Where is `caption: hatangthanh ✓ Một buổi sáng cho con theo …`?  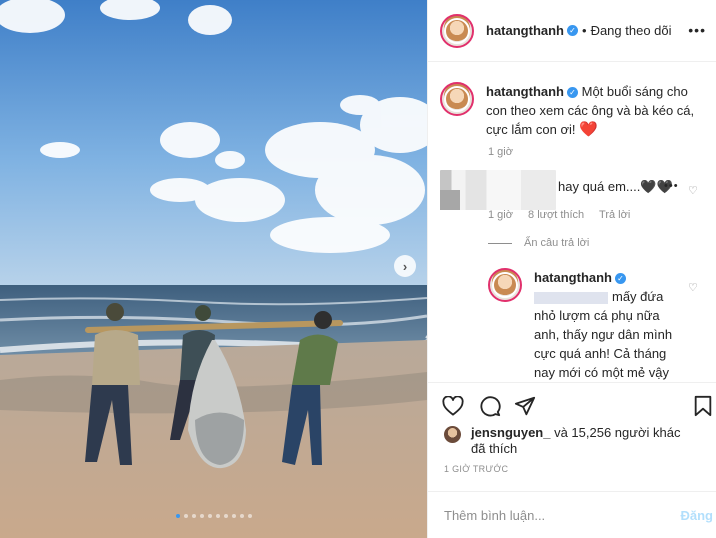 caption: hatangthanh ✓ Một buổi sáng cho con theo … is located at coordinates (570, 110).